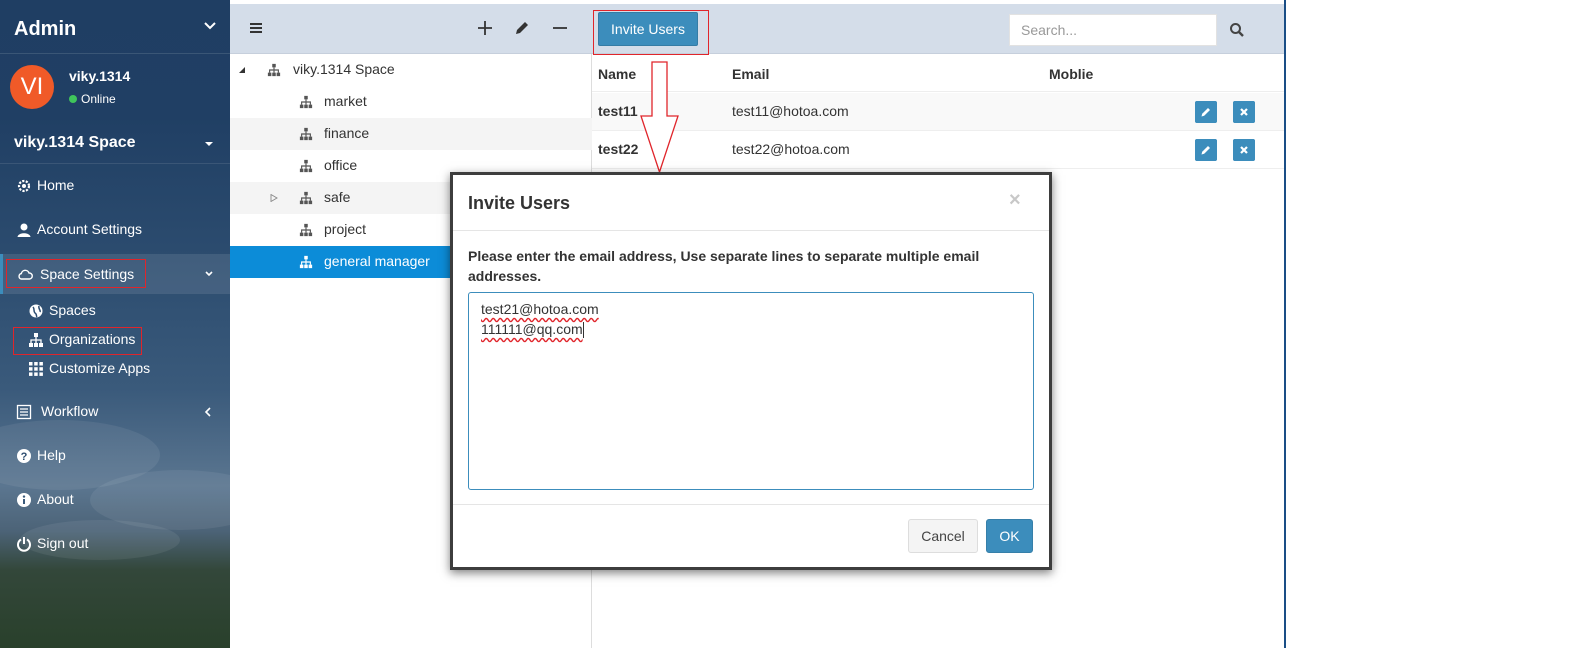  Describe the element at coordinates (1237, 30) in the screenshot. I see `search-icon` at that location.